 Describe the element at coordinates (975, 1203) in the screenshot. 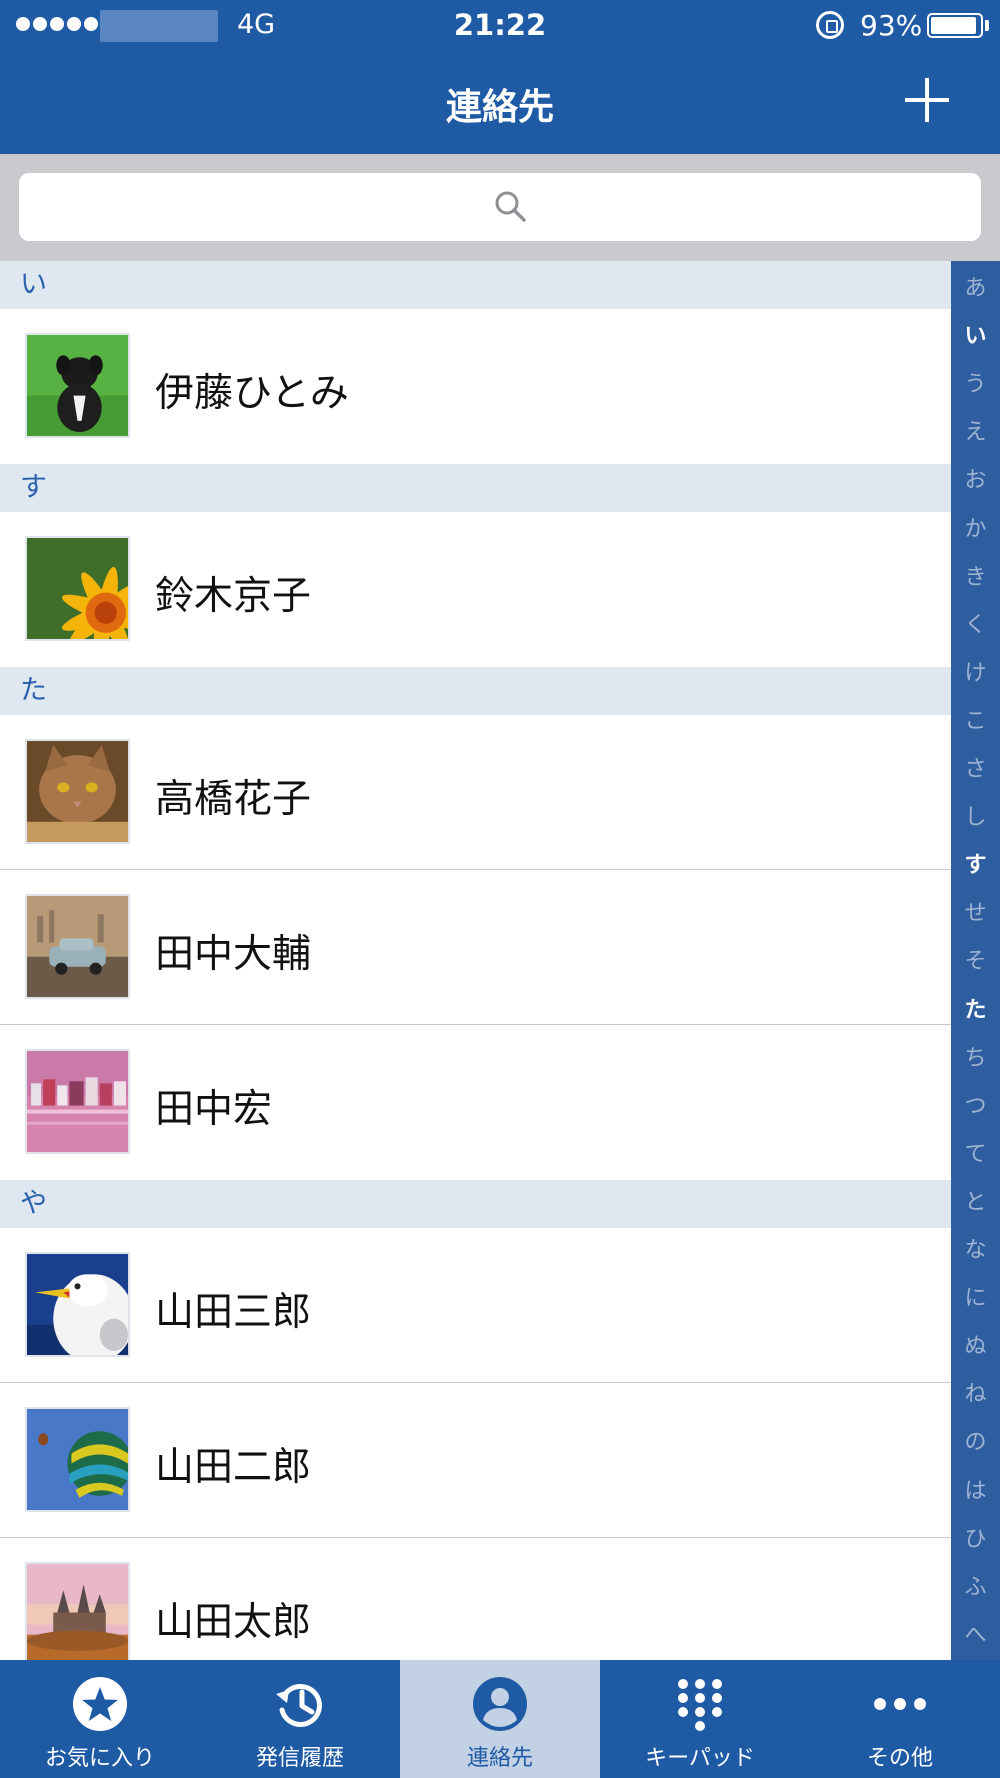

I see `index-letter: と` at that location.